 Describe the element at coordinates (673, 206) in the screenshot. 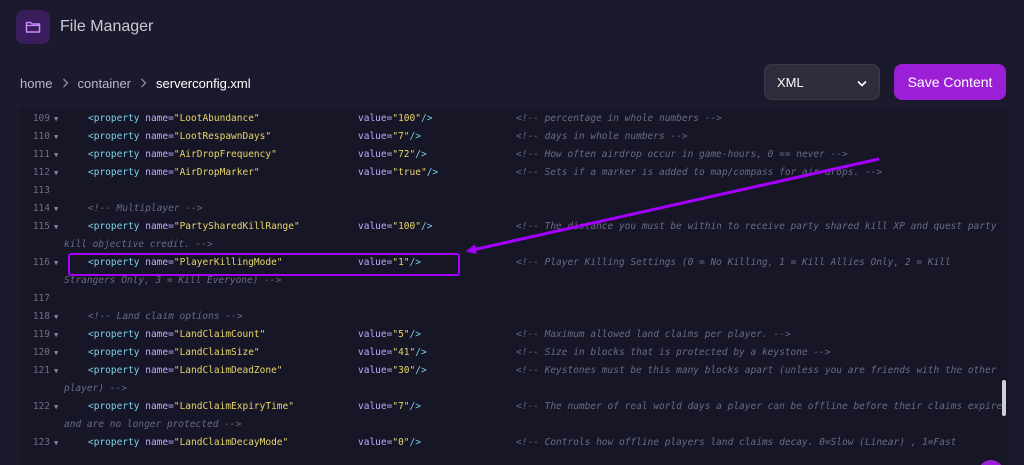

I see `annotation-arrow` at that location.